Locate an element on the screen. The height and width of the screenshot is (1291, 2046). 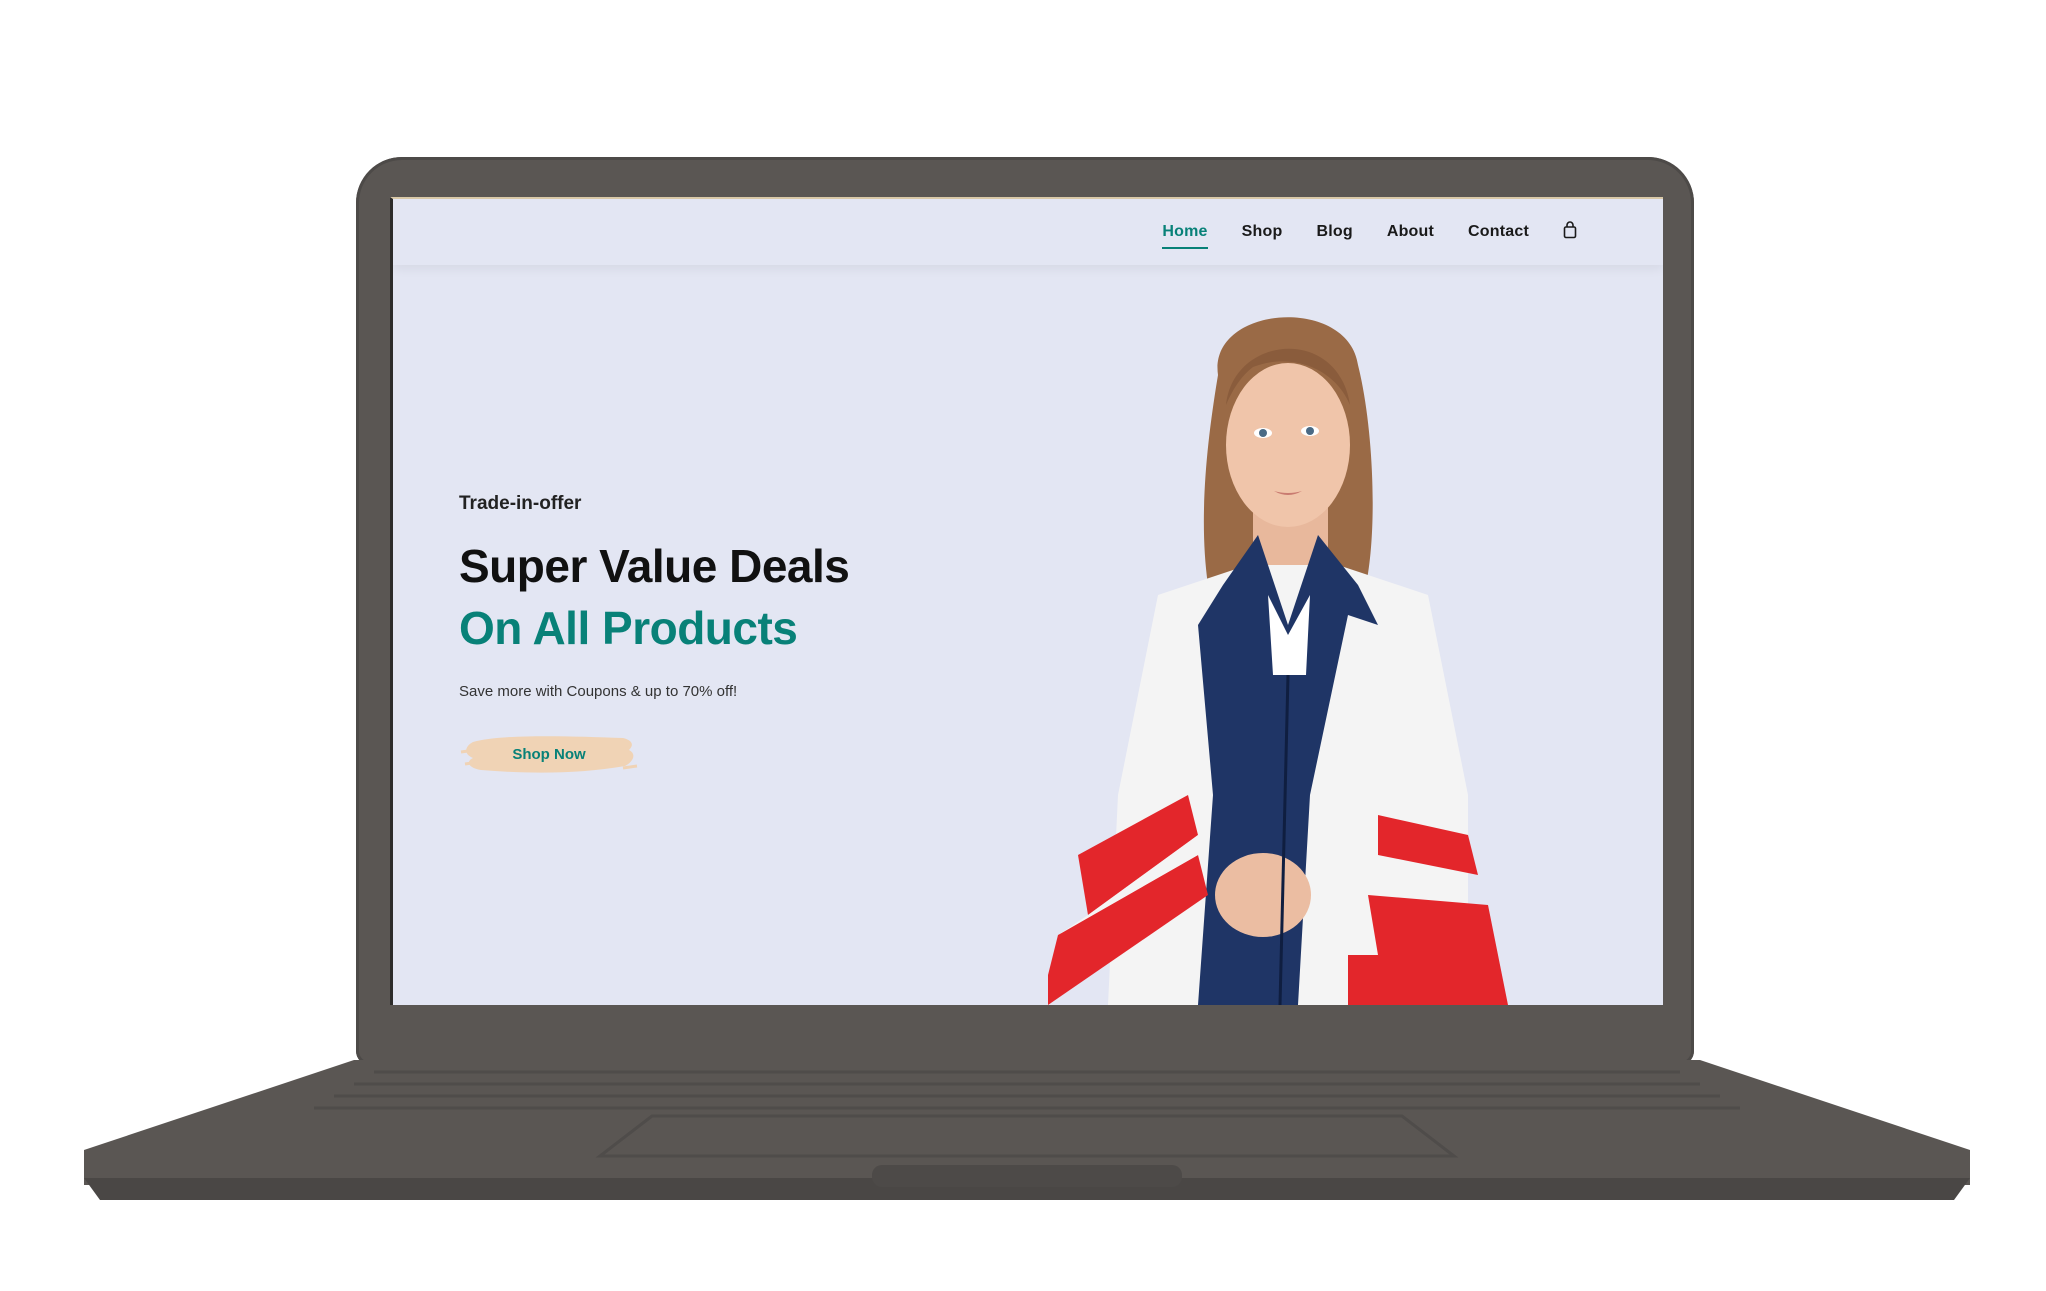
hero-headline: Super Value Deals is located at coordinates (654, 566).